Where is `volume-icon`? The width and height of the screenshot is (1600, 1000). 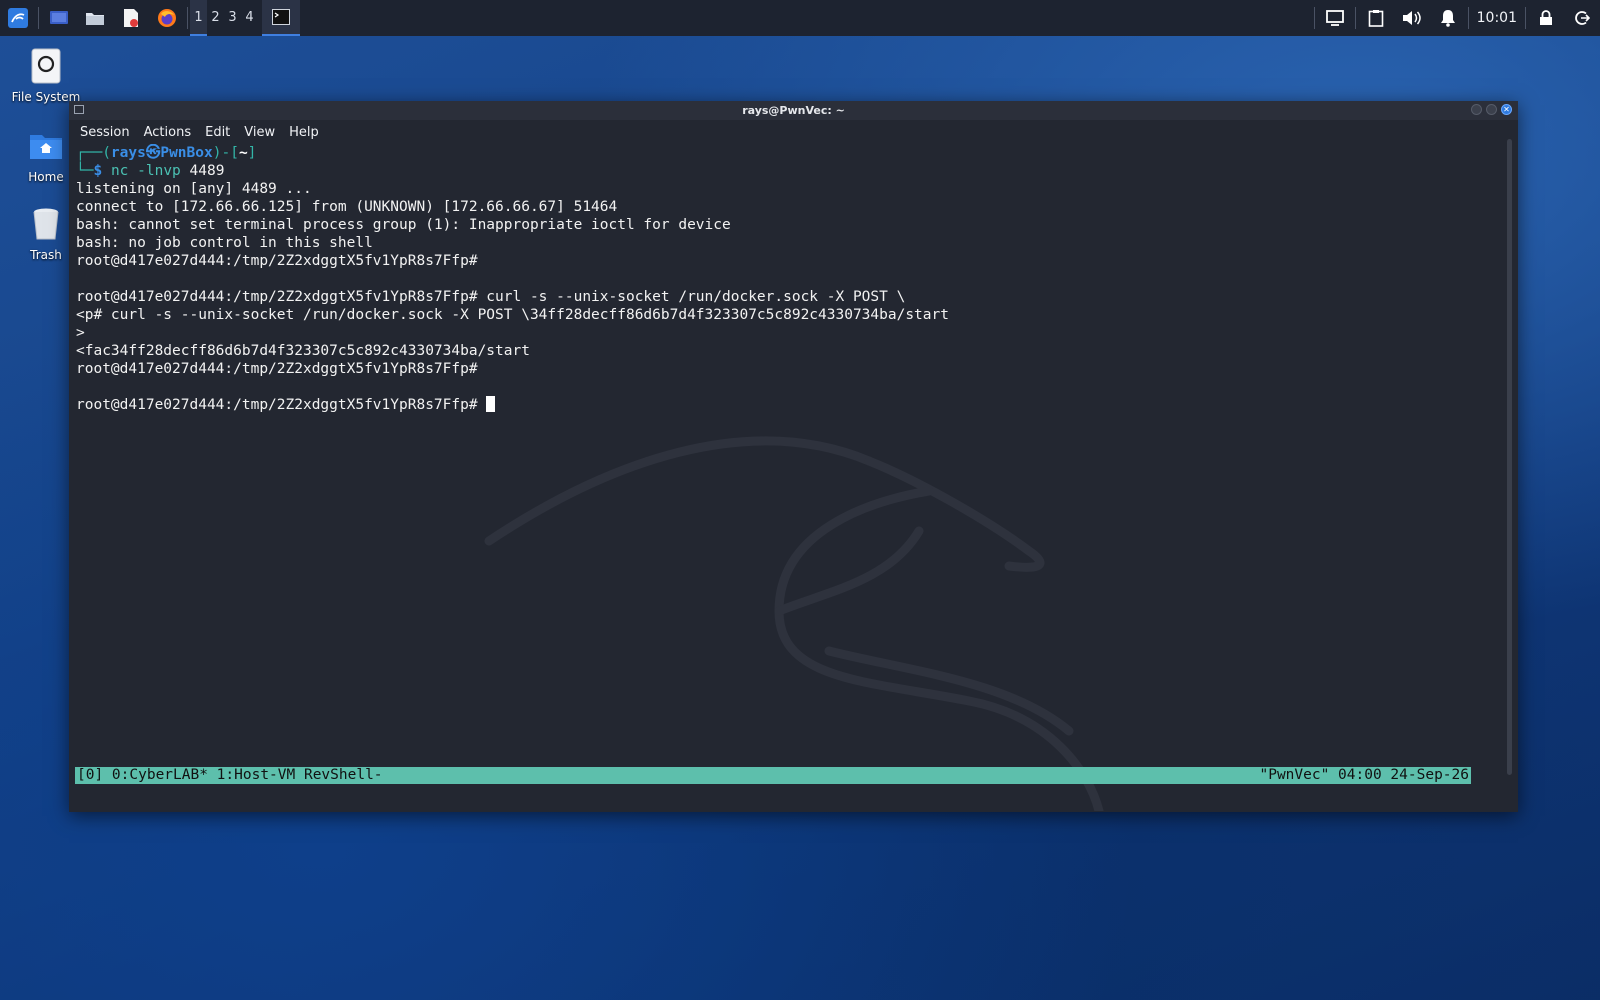 volume-icon is located at coordinates (1412, 18).